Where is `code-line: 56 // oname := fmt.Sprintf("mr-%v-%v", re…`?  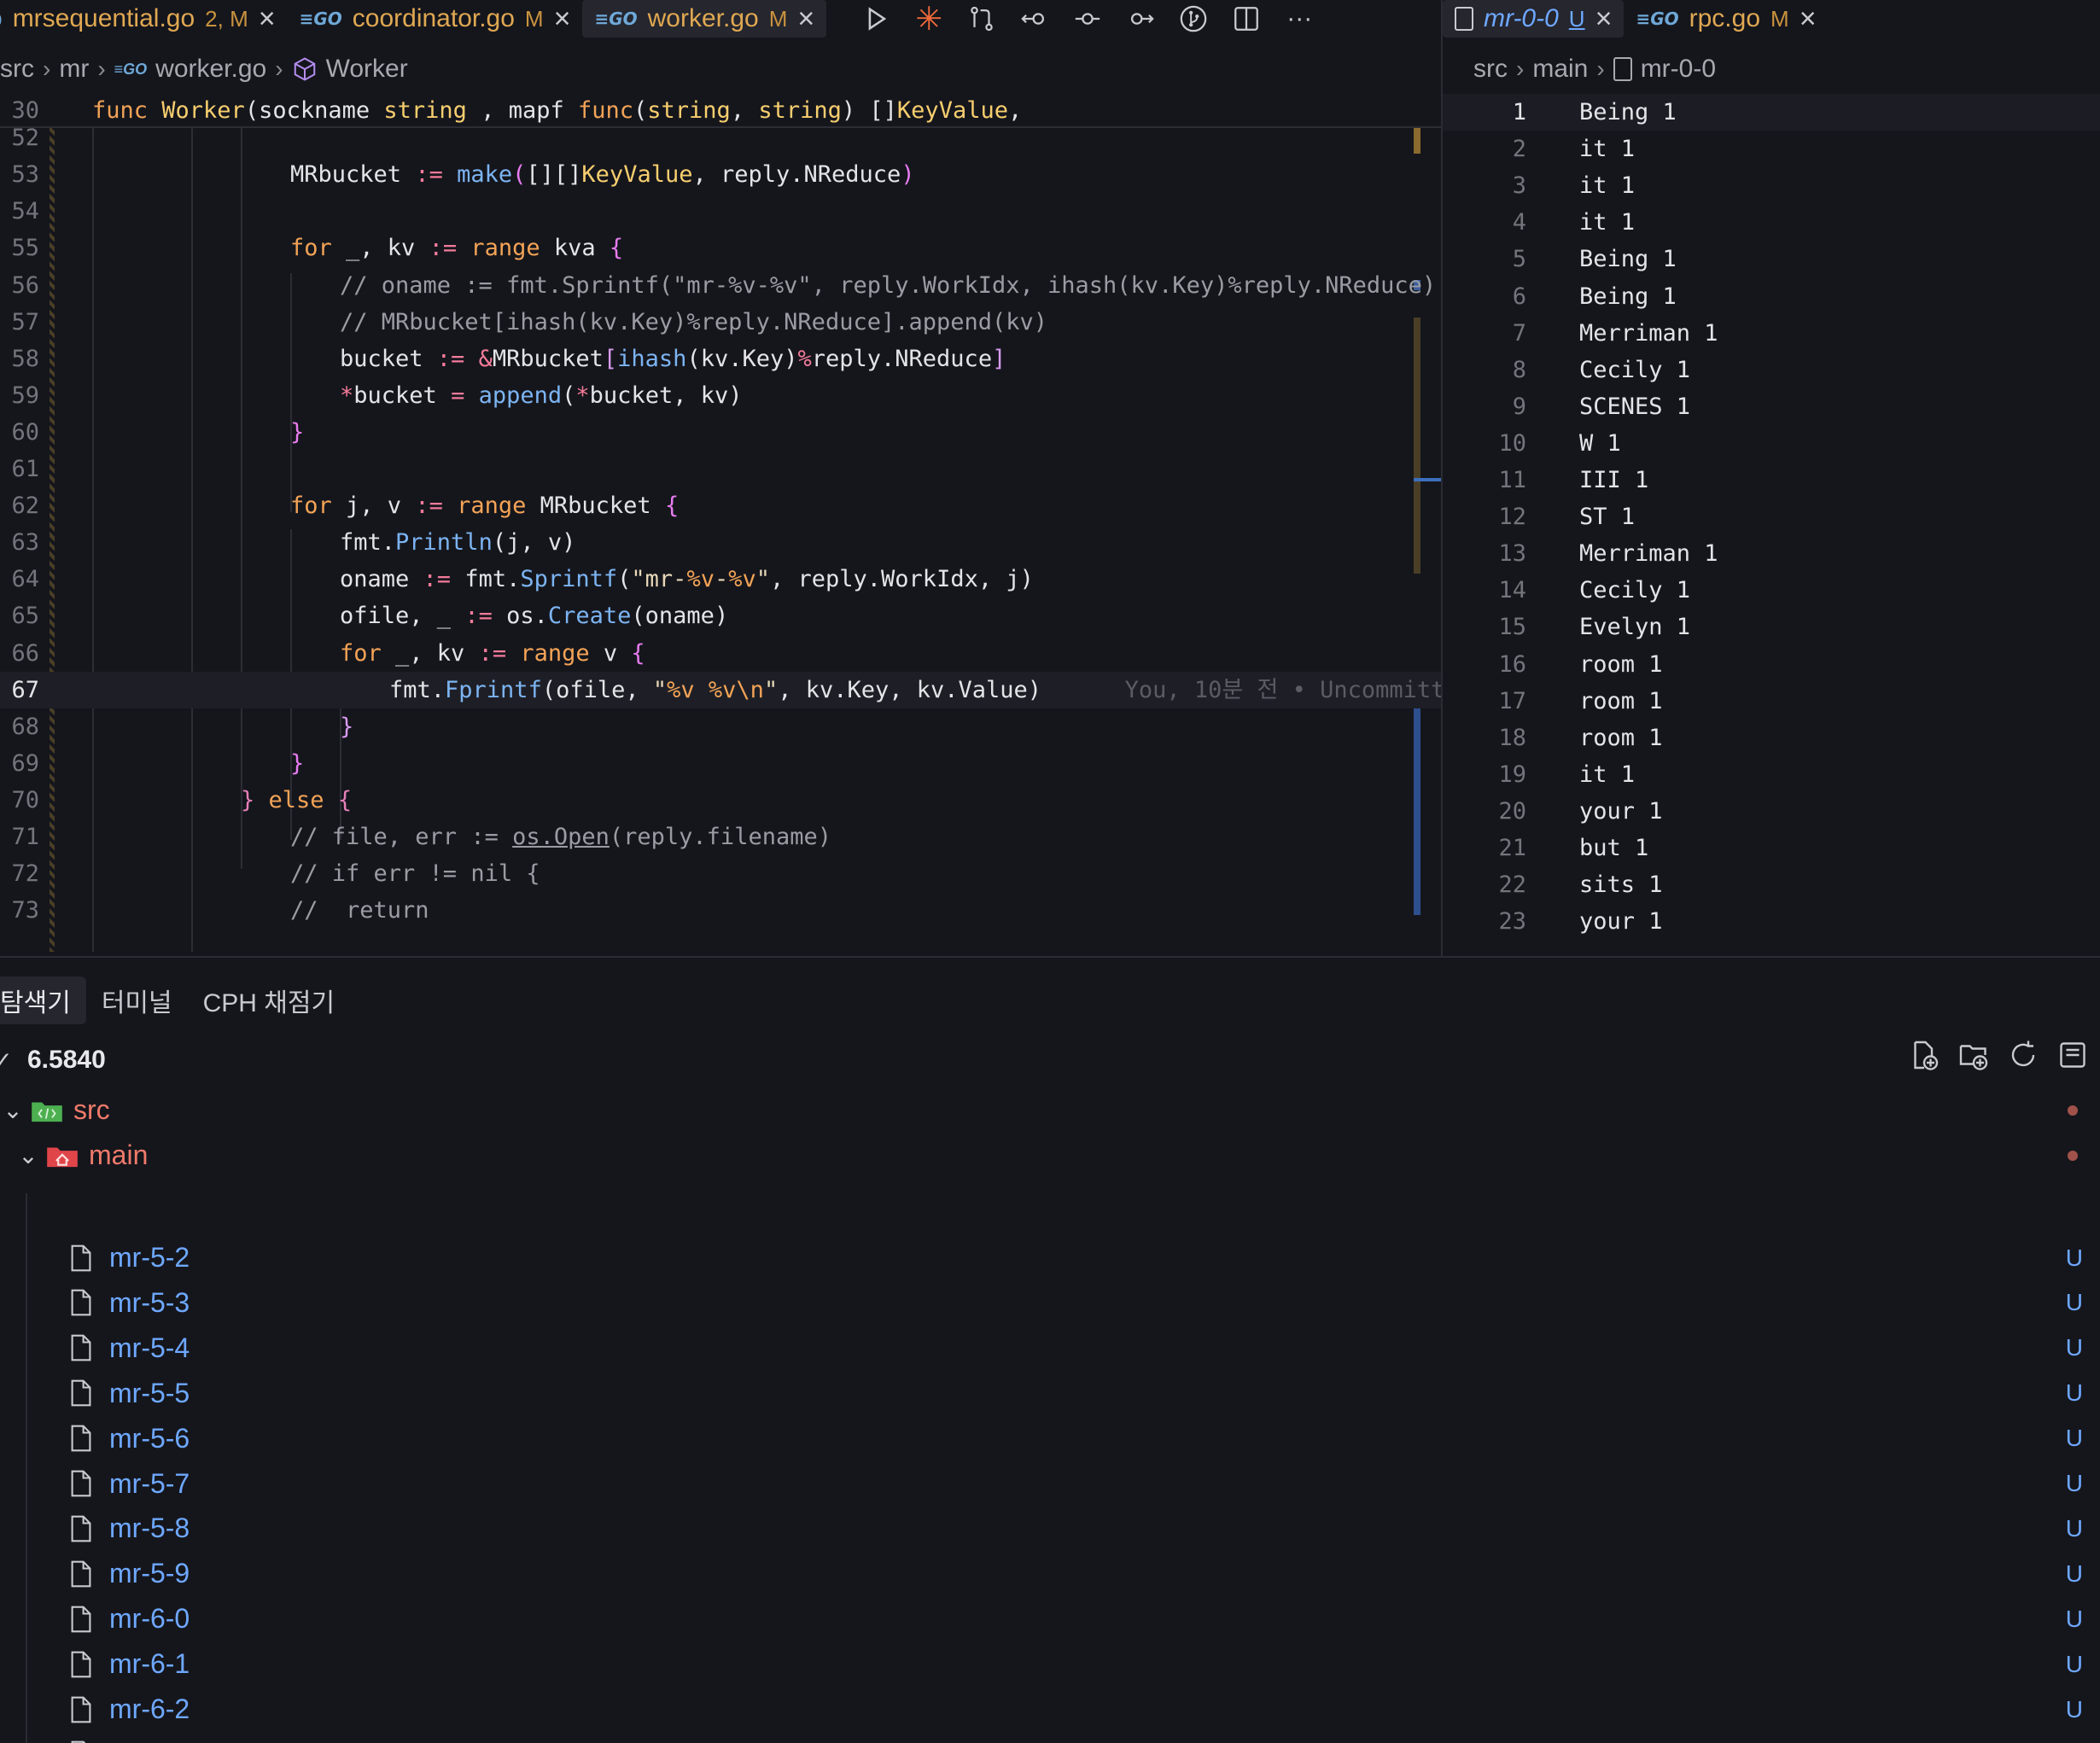
code-line: 56 // oname := fmt.Sprintf("mr-%v-%v", re… is located at coordinates (720, 285).